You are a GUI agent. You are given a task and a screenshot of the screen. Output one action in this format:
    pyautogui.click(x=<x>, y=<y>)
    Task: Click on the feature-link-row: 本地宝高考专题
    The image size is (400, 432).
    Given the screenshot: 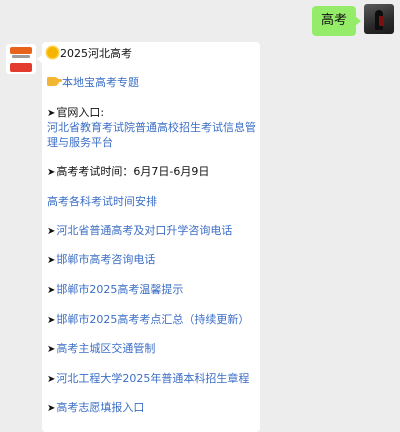 What is the action you would take?
    pyautogui.click(x=93, y=83)
    